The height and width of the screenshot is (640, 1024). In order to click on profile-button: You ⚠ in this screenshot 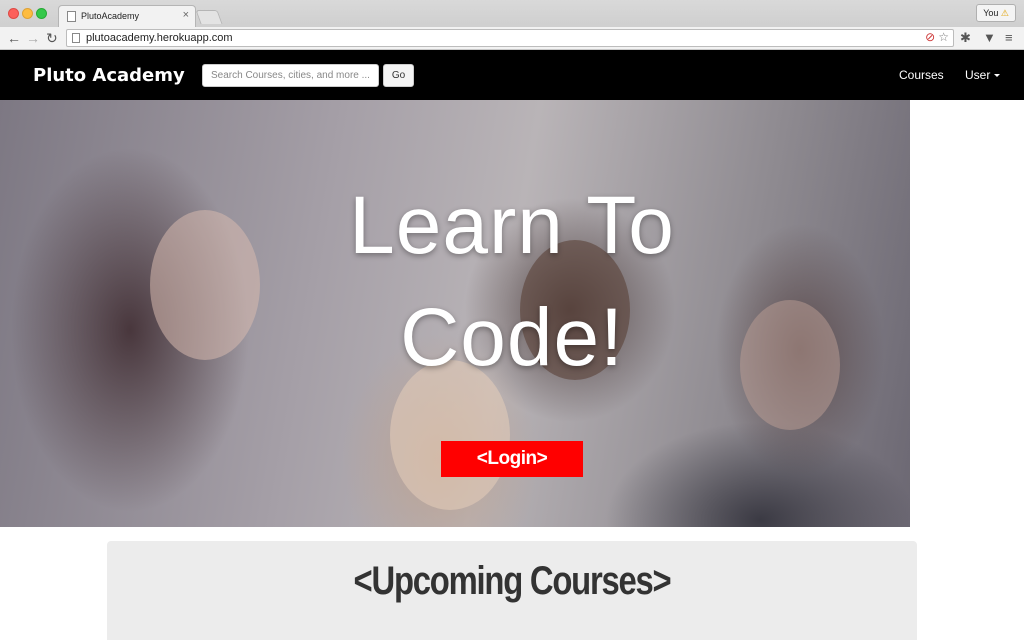, I will do `click(996, 13)`.